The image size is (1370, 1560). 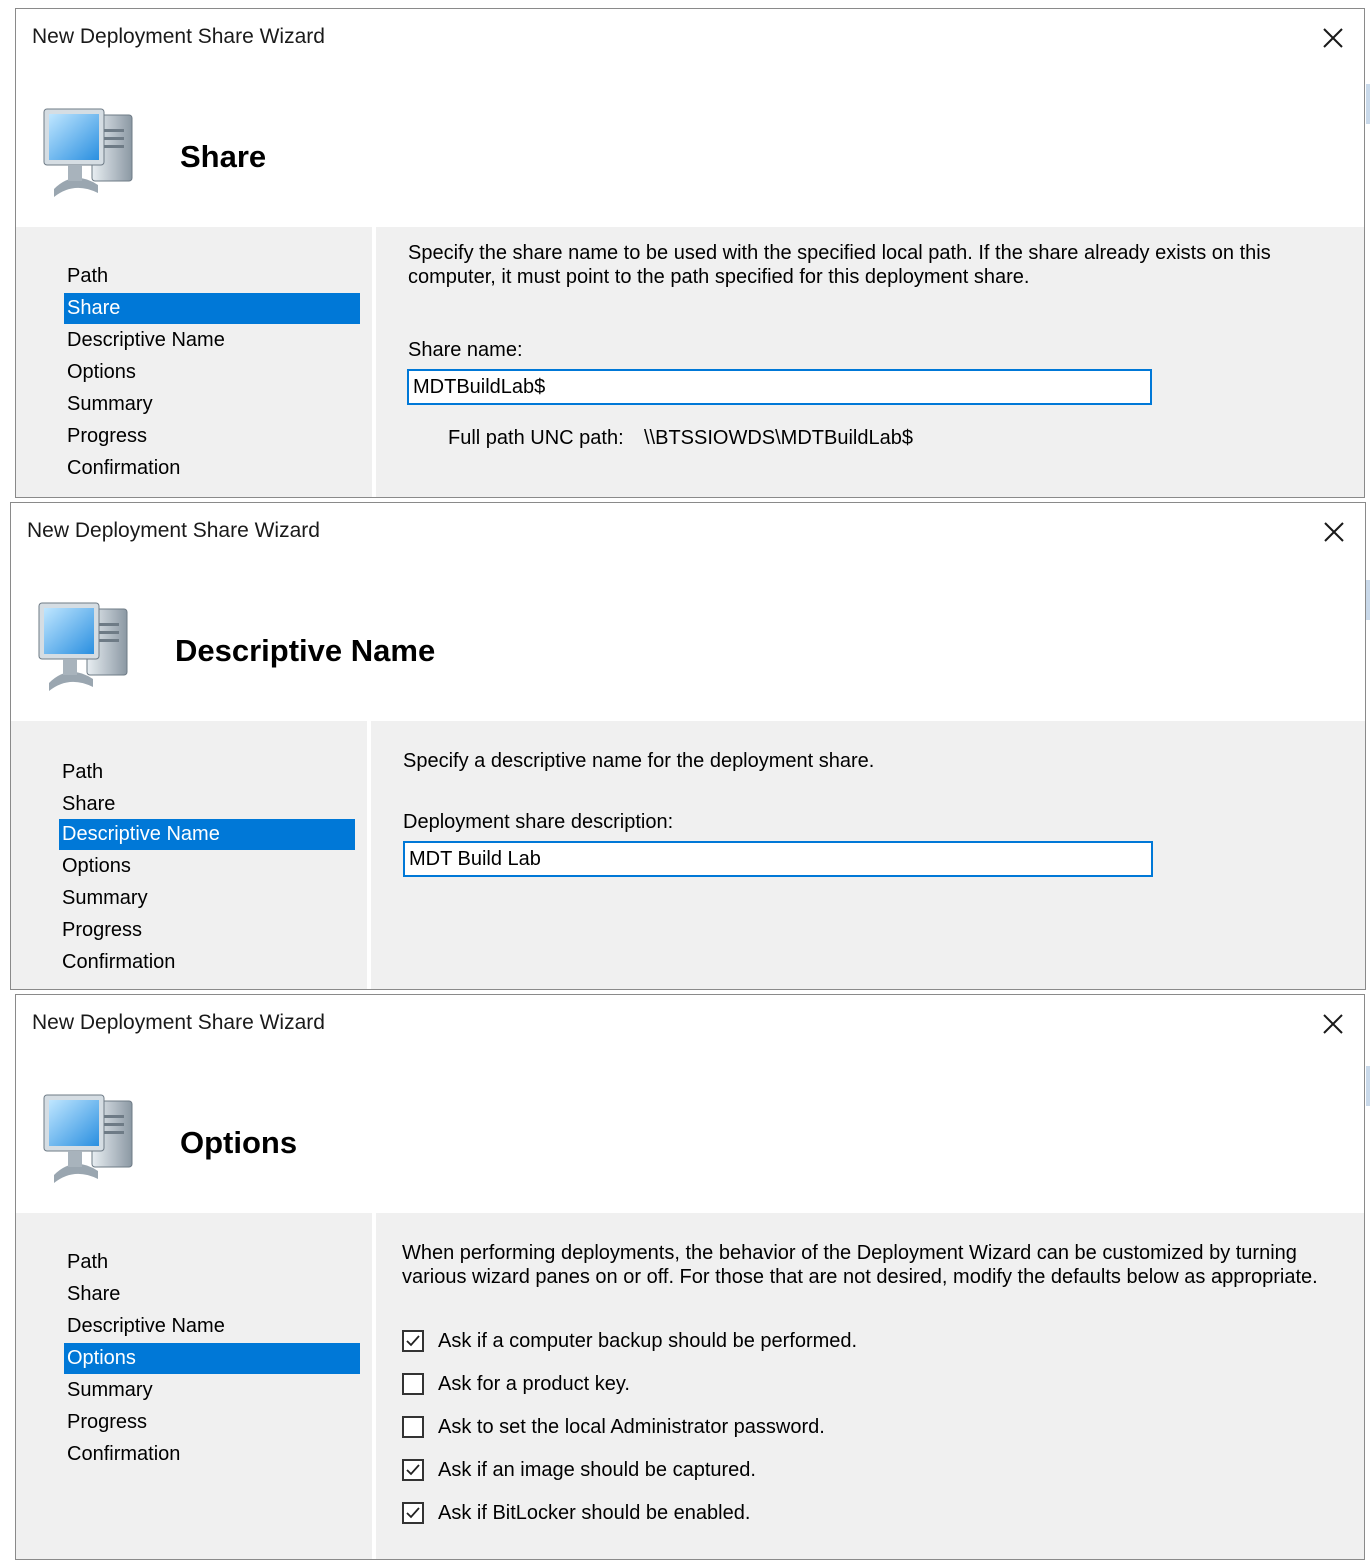 What do you see at coordinates (779, 387) in the screenshot?
I see `share-name-input` at bounding box center [779, 387].